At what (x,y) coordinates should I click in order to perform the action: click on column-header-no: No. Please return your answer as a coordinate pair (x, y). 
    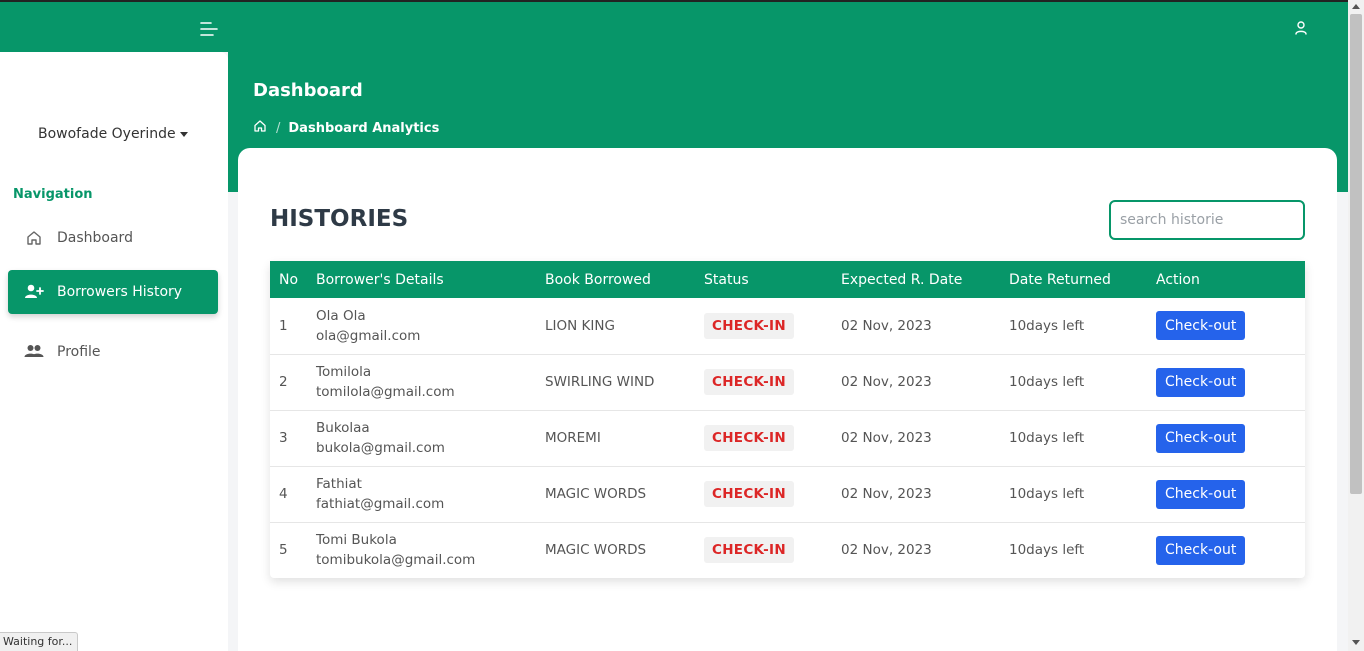
    Looking at the image, I should click on (289, 279).